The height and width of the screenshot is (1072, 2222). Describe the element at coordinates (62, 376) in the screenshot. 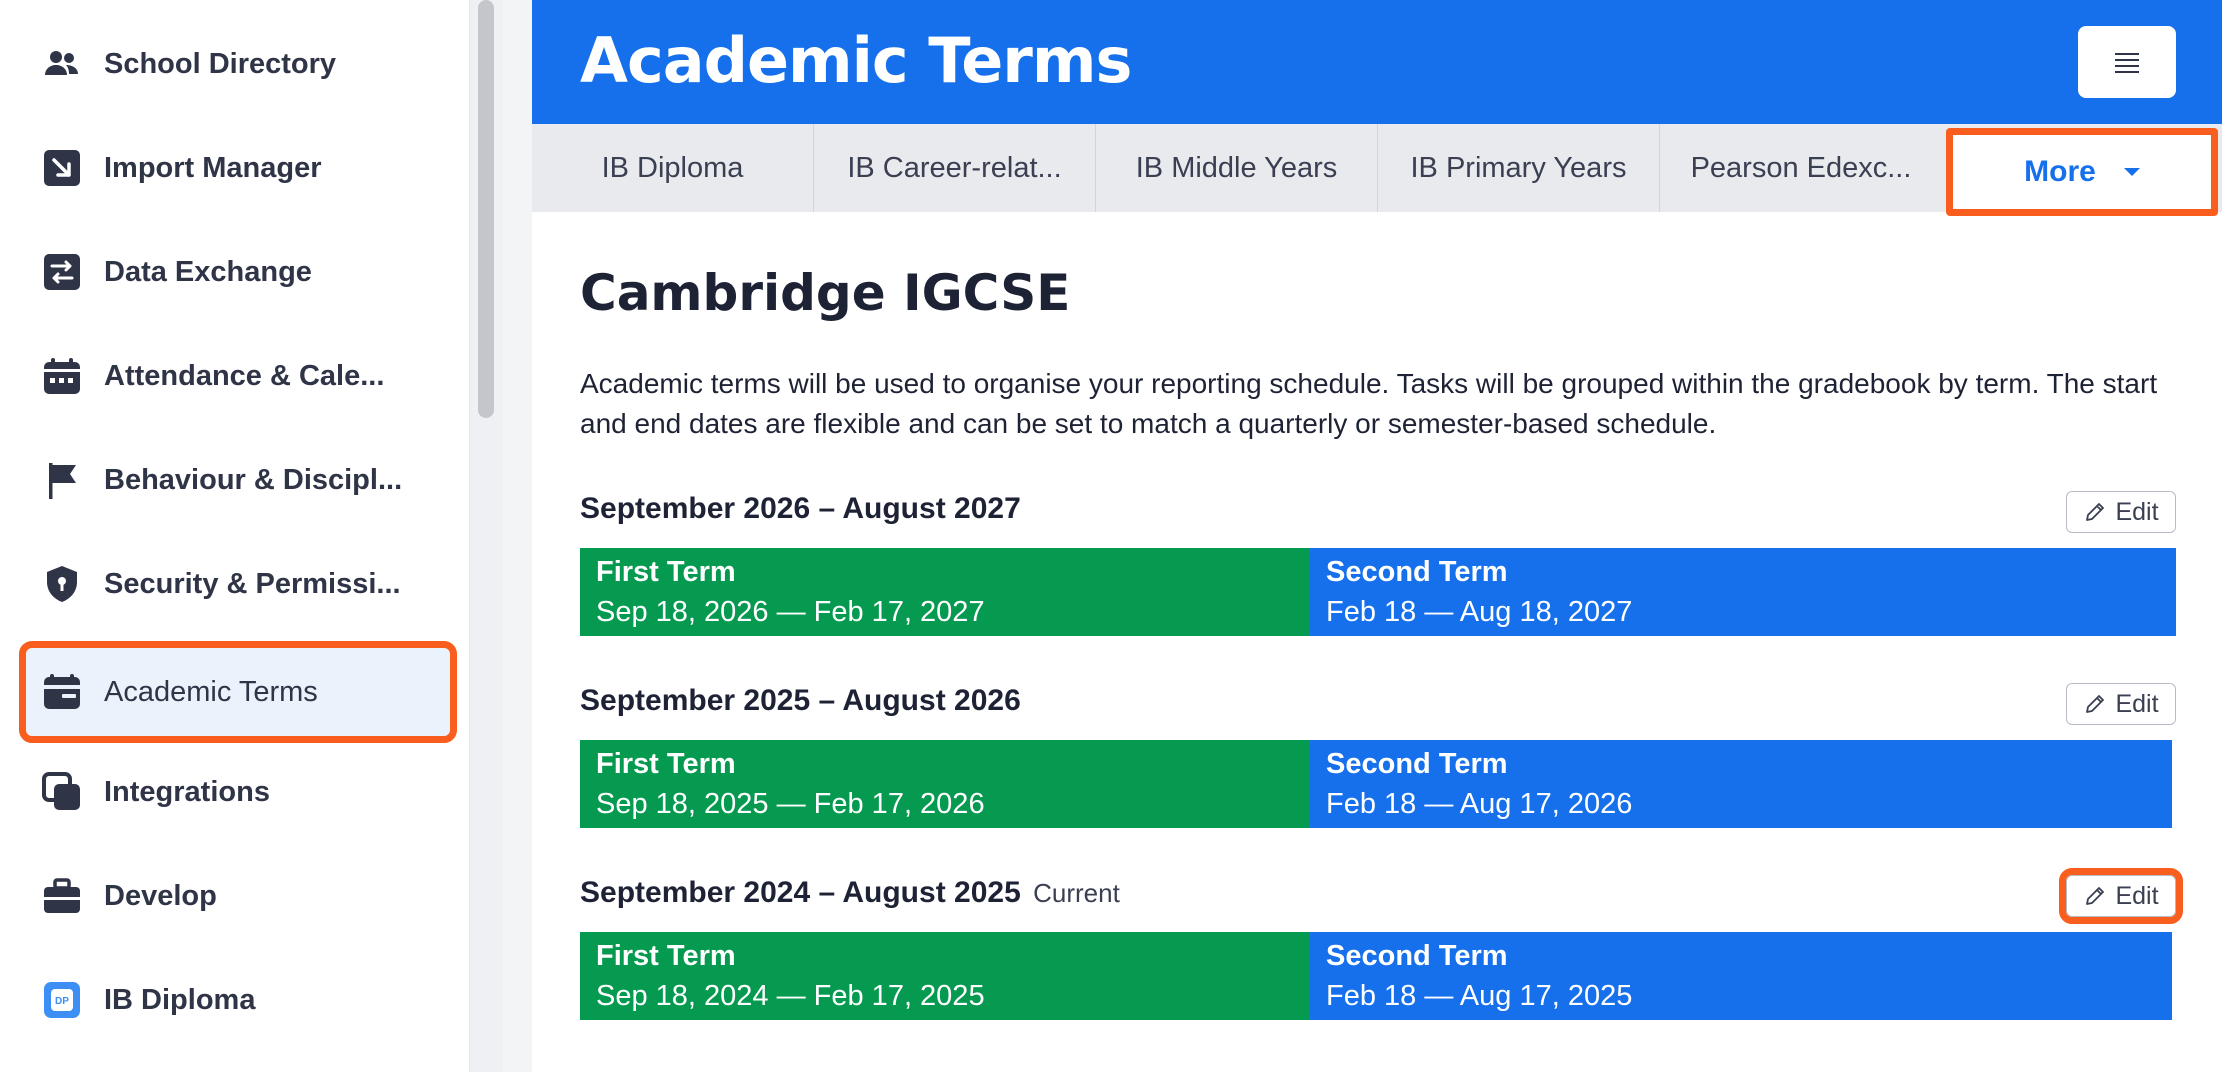

I see `calendar-icon` at that location.